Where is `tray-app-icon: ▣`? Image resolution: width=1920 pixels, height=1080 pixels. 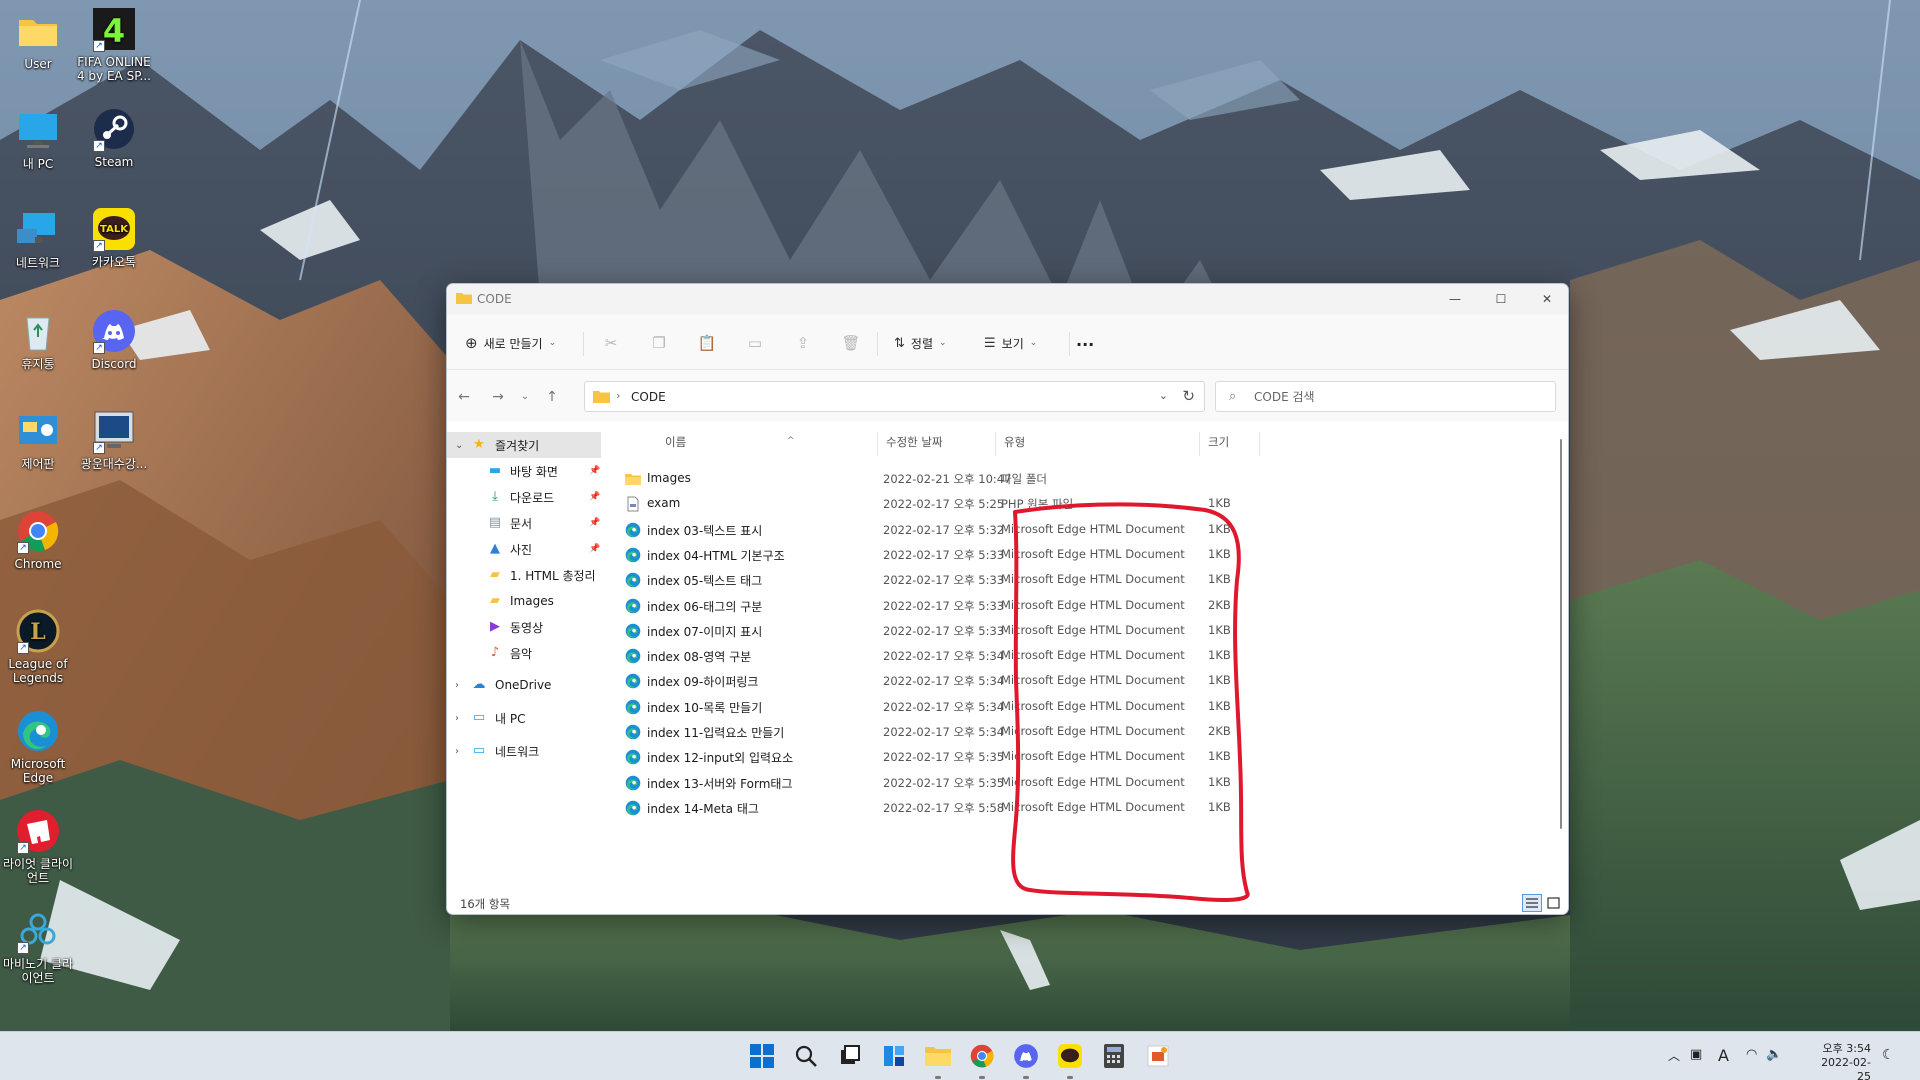
tray-app-icon: ▣ is located at coordinates (1696, 1054).